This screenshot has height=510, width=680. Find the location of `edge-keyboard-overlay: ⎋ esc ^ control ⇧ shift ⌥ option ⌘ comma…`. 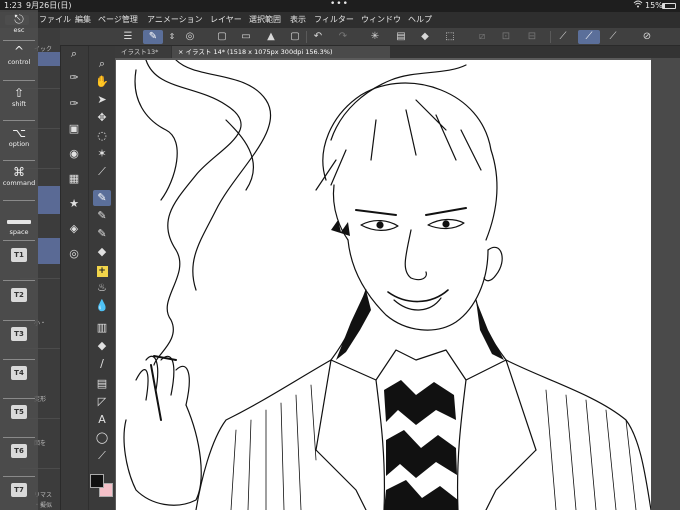

edge-keyboard-overlay: ⎋ esc ^ control ⇧ shift ⌥ option ⌘ comma… is located at coordinates (19, 260).